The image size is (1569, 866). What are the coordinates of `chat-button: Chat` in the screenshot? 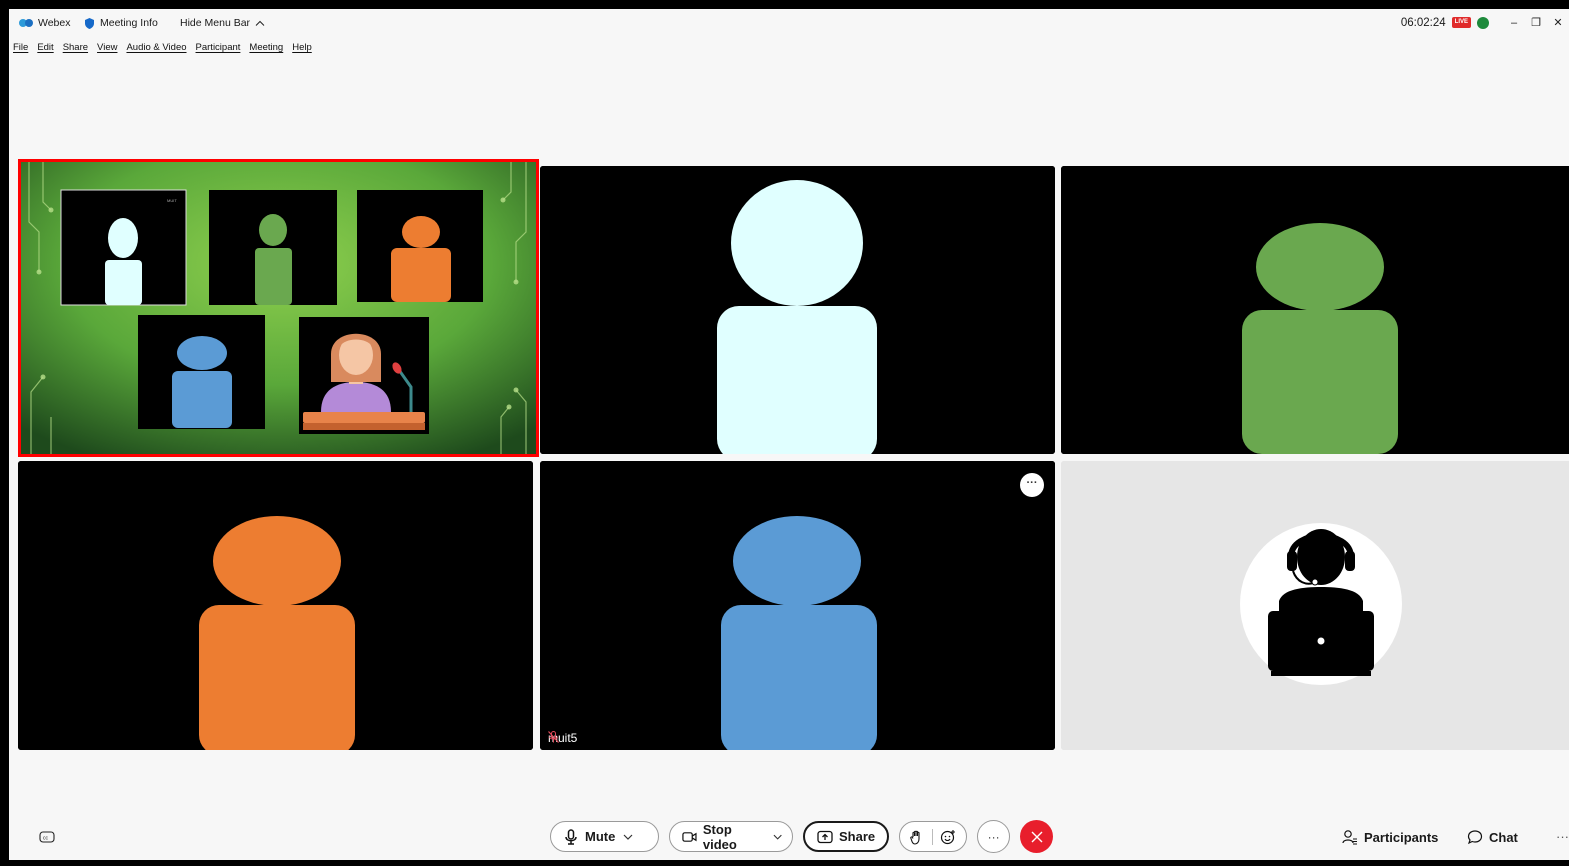 It's located at (1492, 837).